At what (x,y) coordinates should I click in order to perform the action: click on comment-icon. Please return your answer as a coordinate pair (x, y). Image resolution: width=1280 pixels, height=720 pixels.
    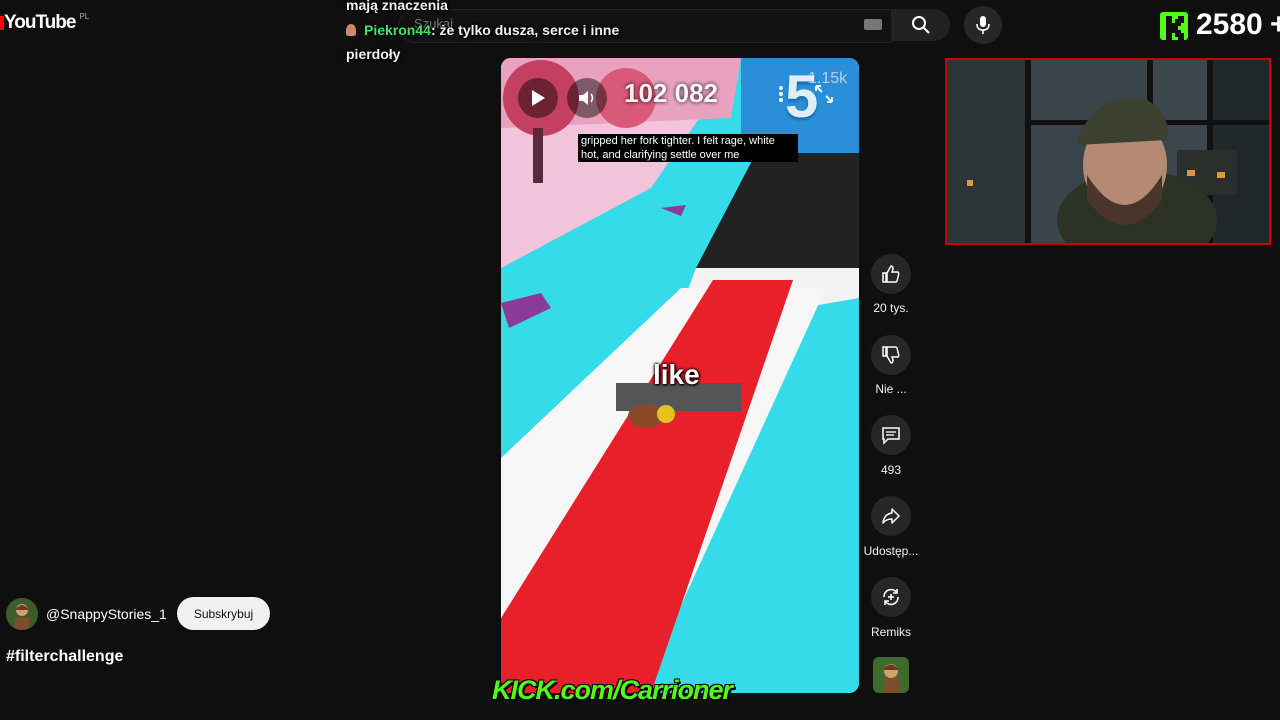
    Looking at the image, I should click on (891, 436).